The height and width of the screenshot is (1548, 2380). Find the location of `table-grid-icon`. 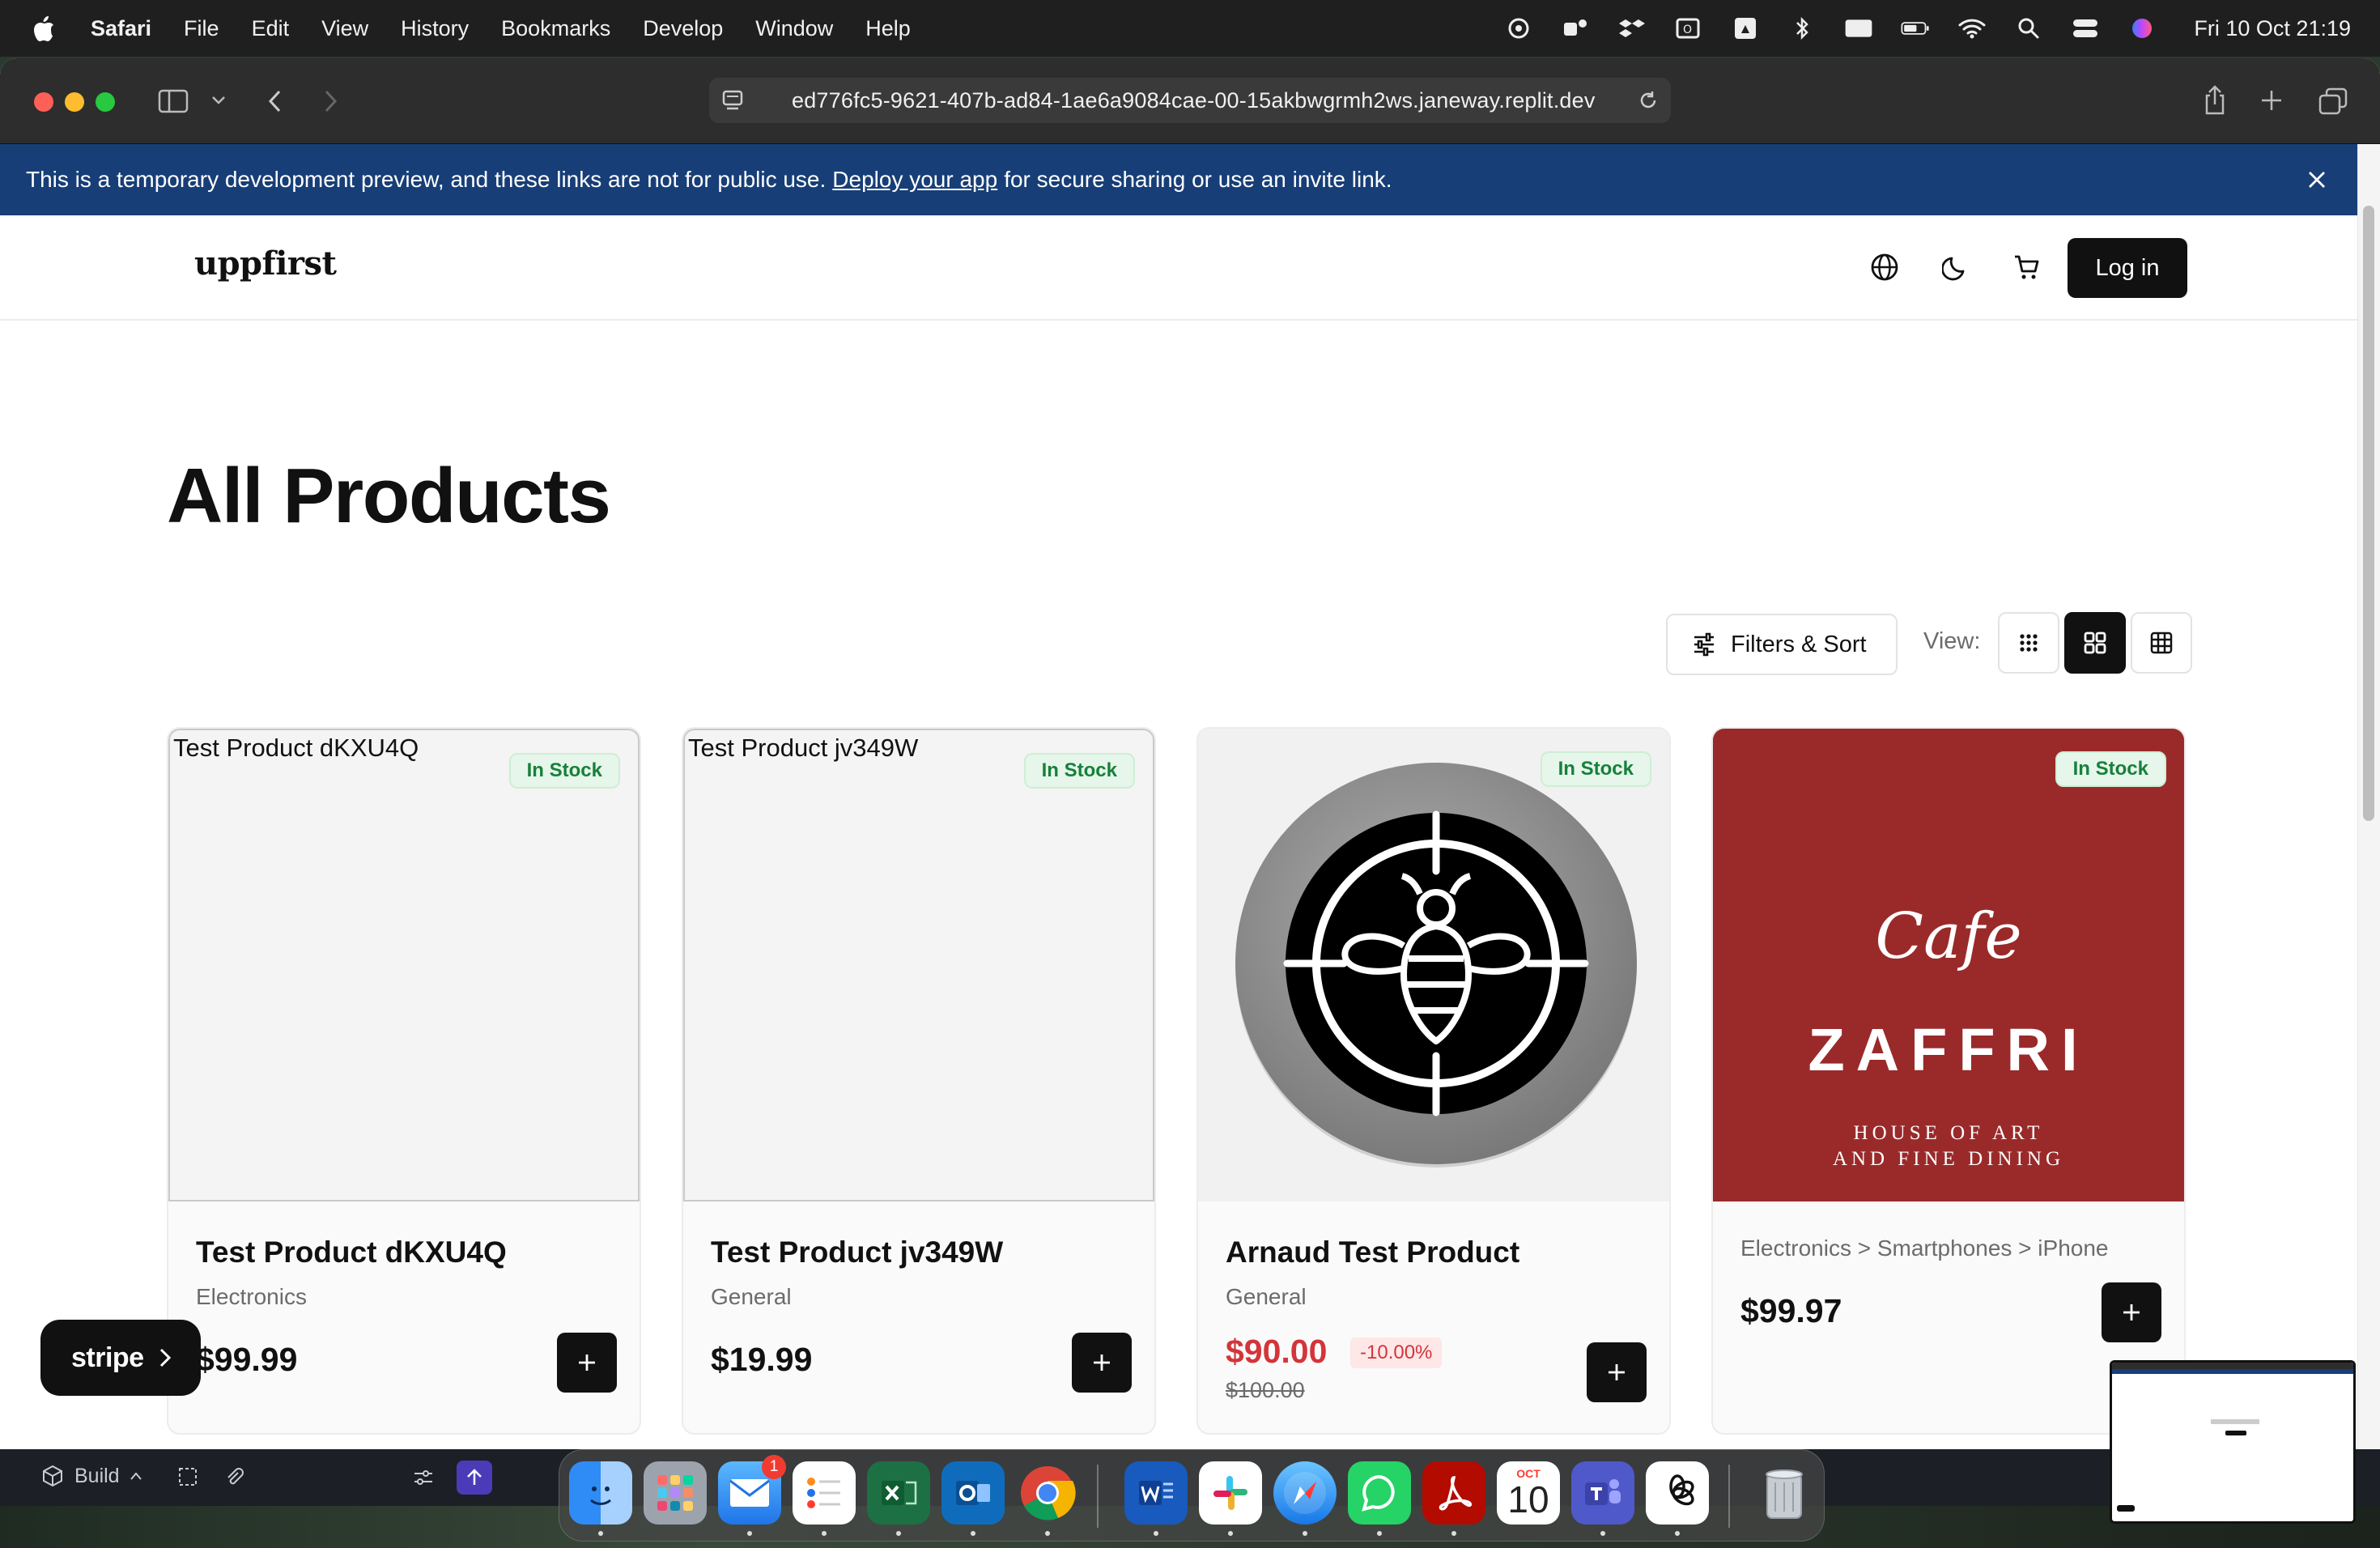

table-grid-icon is located at coordinates (2161, 643).